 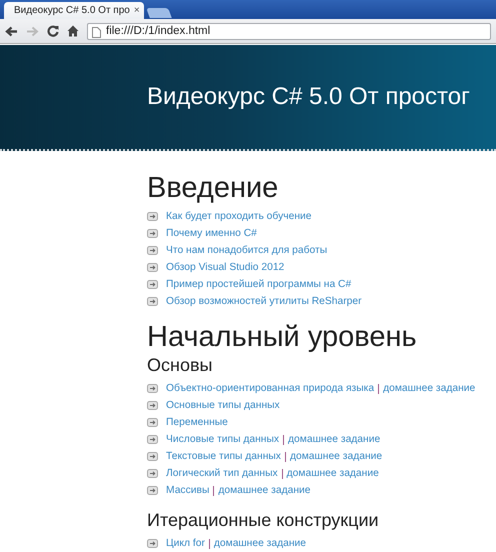 I want to click on lesson-link: Что нам понадобится для работы, so click(x=247, y=250).